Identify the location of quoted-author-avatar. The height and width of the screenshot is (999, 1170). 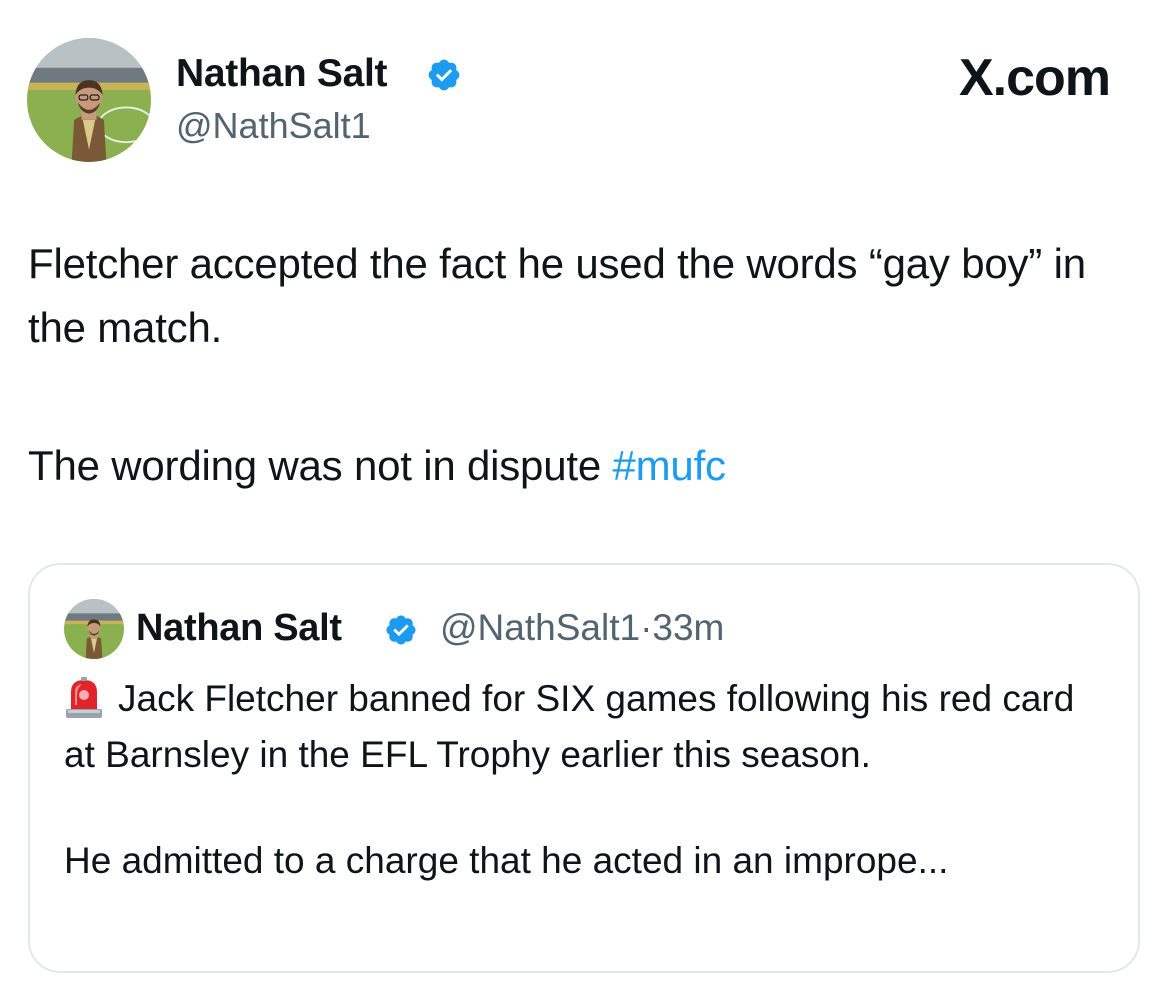
(94, 629).